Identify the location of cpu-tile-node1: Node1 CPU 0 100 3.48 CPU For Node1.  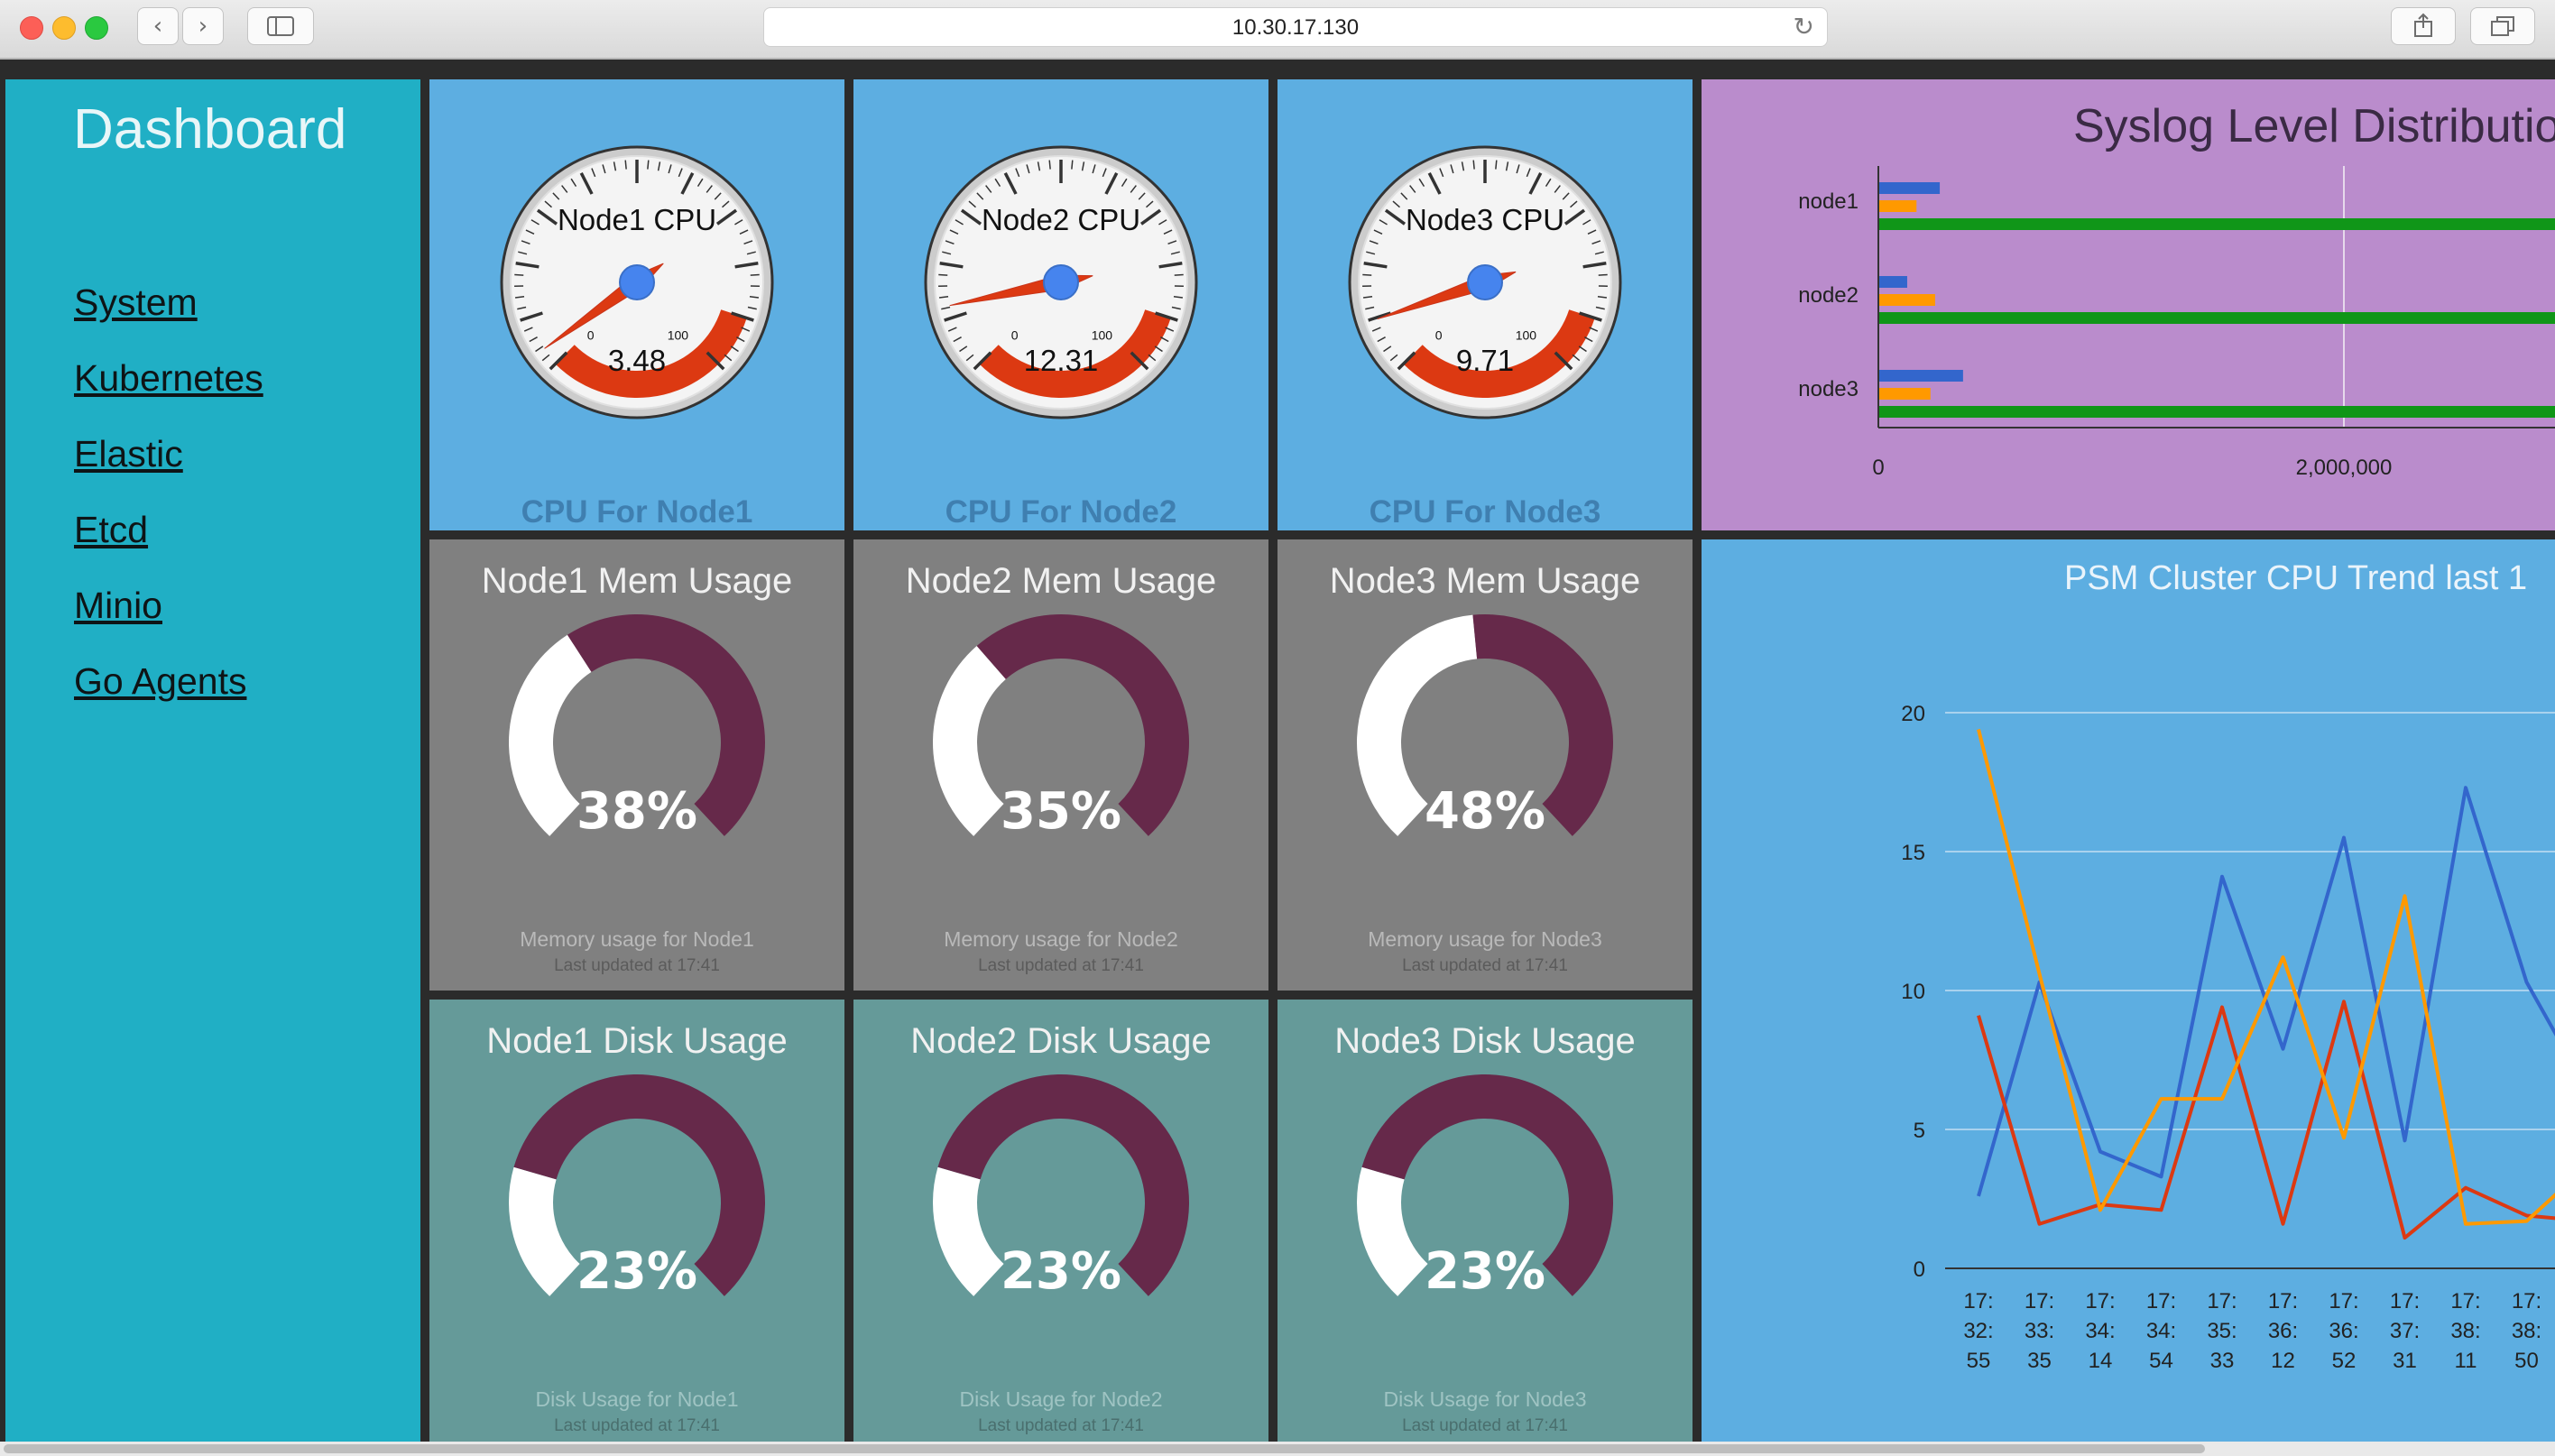
(636, 304).